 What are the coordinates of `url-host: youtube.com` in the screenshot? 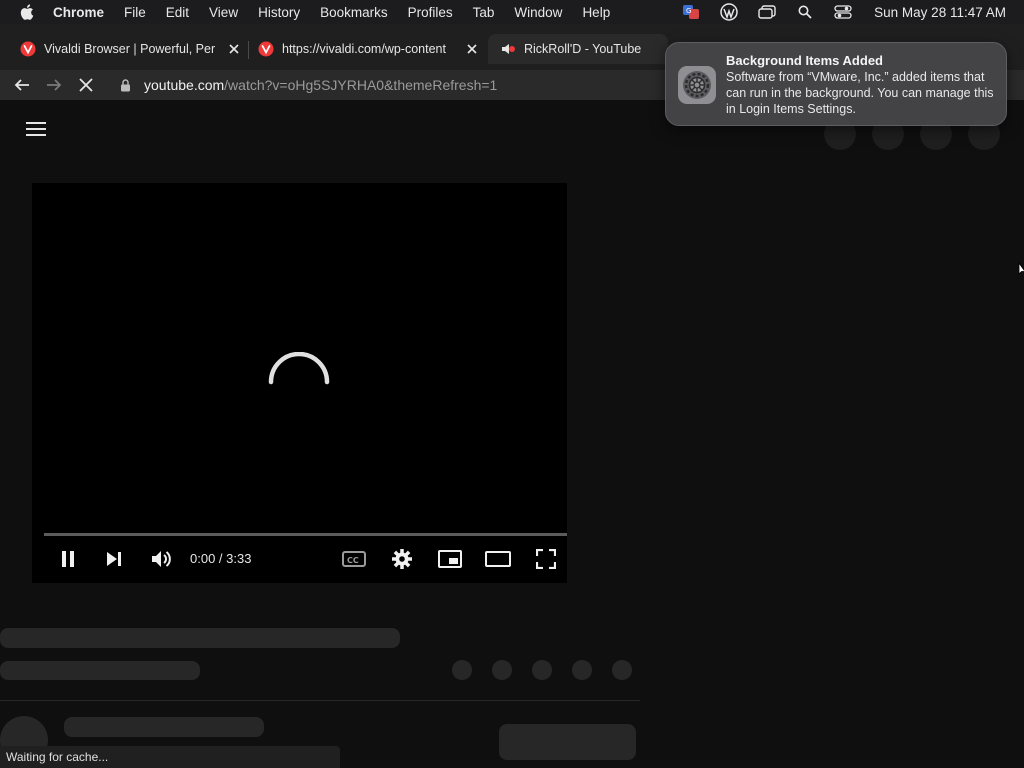 It's located at (184, 85).